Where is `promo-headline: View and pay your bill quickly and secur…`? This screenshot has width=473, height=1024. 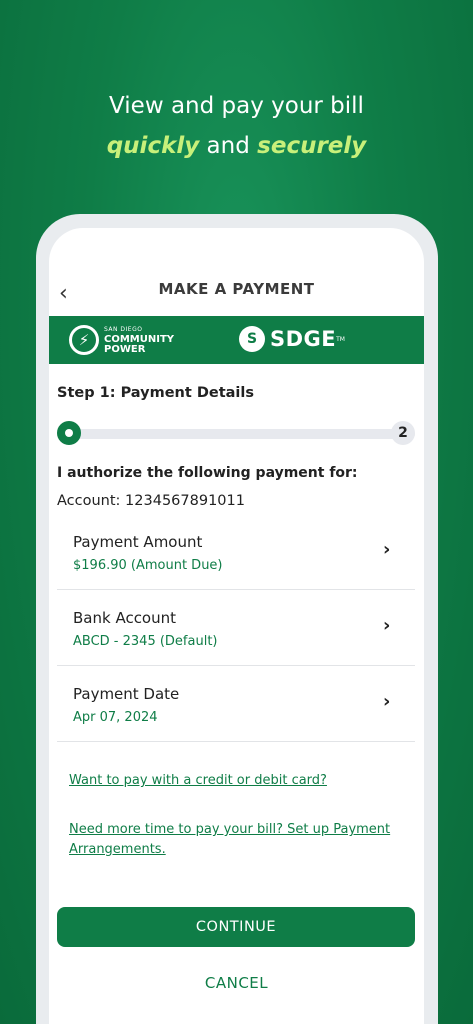 promo-headline: View and pay your bill quickly and secur… is located at coordinates (236, 126).